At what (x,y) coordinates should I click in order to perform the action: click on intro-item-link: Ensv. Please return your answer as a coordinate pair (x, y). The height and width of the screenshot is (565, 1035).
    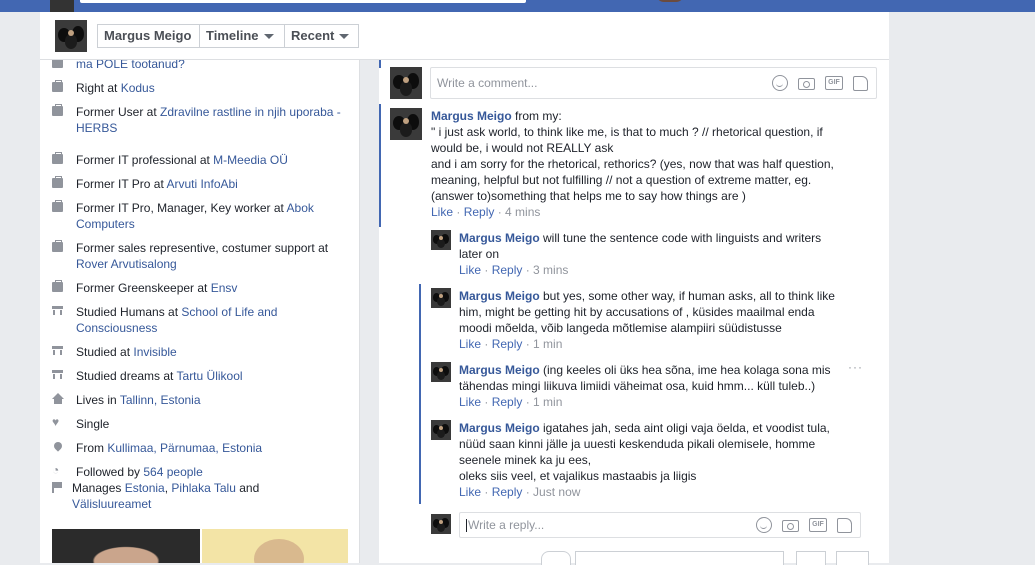
    Looking at the image, I should click on (224, 288).